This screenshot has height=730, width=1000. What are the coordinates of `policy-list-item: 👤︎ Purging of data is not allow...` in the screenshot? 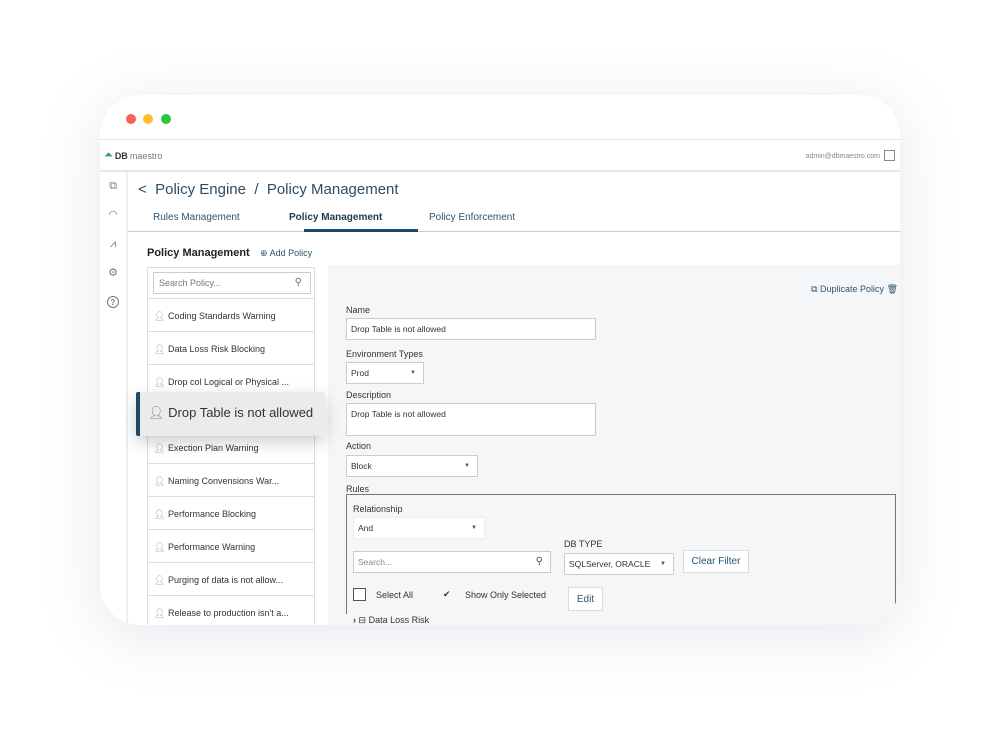 It's located at (231, 578).